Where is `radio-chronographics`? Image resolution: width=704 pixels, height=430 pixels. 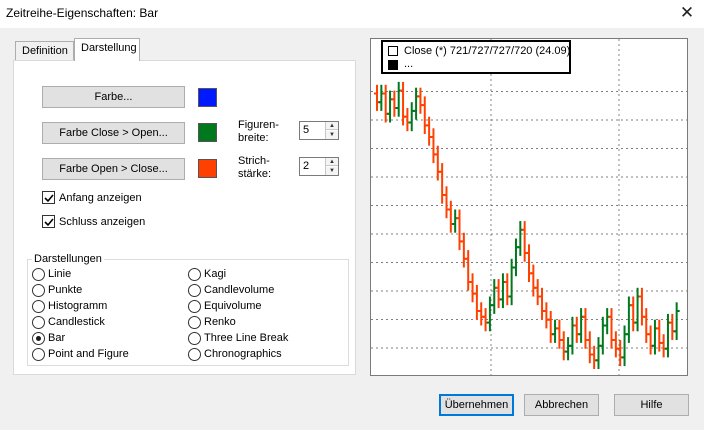
radio-chronographics is located at coordinates (194, 354).